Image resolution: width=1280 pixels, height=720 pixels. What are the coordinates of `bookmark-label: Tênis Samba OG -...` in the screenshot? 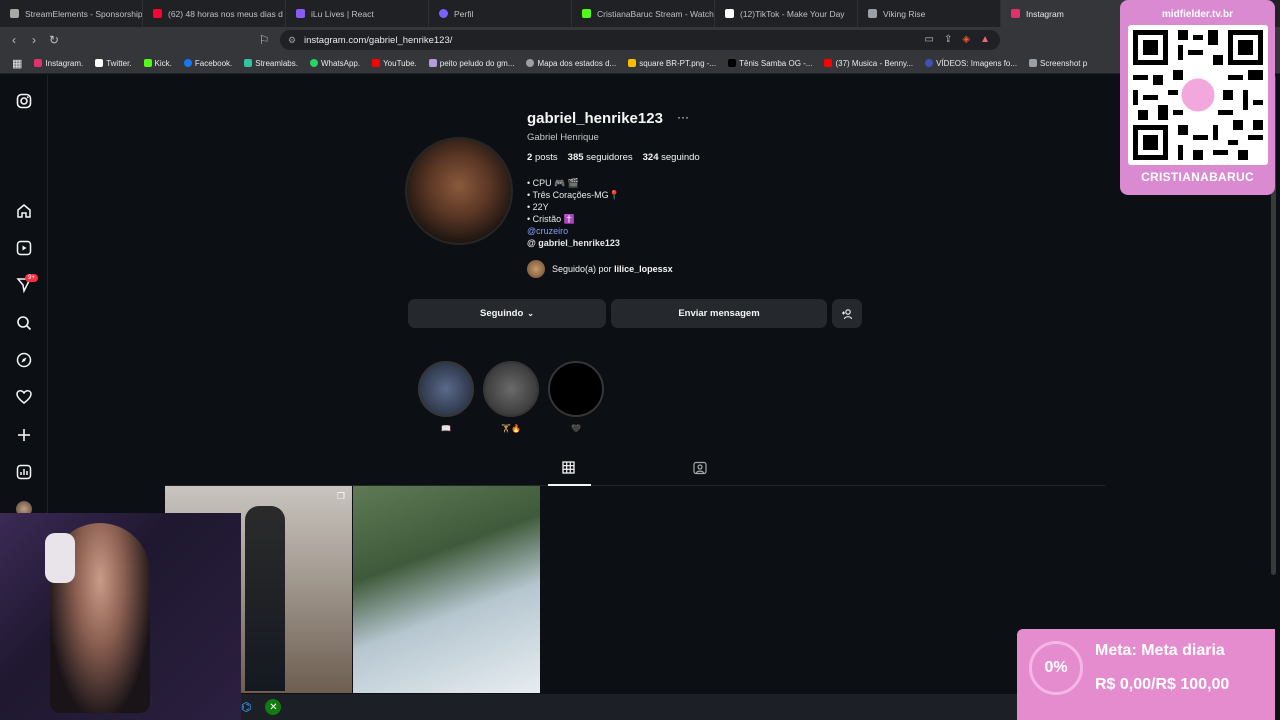 It's located at (776, 63).